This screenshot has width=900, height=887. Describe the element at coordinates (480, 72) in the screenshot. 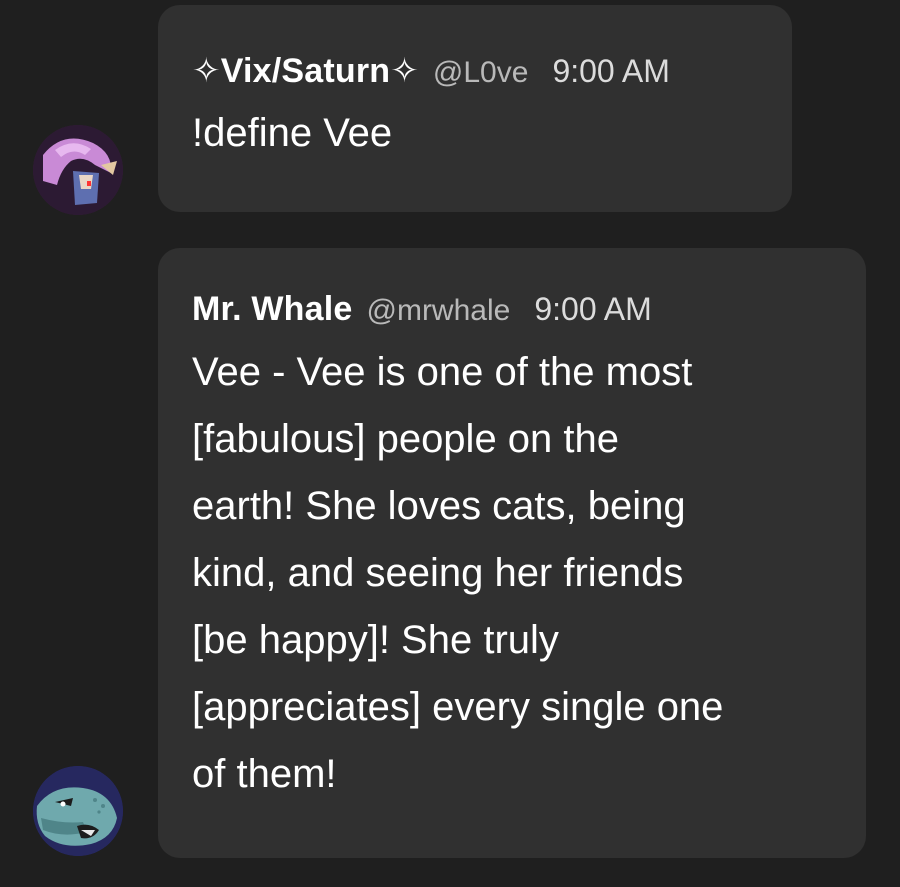

I see `author-handle: @L0ve` at that location.